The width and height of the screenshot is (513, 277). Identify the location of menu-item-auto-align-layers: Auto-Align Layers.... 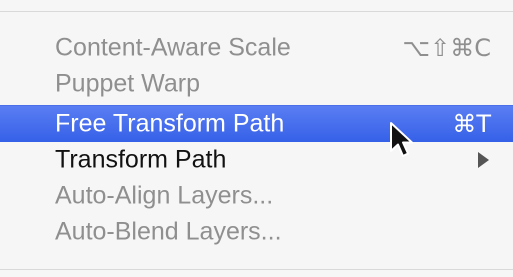
(256, 196).